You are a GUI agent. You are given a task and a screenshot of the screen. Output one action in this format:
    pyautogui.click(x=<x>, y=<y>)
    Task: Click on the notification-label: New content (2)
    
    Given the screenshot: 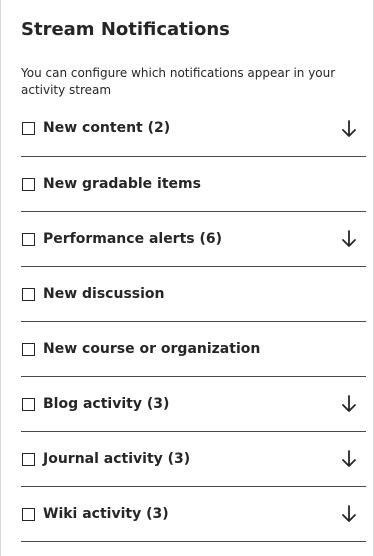 What is the action you would take?
    pyautogui.click(x=107, y=128)
    